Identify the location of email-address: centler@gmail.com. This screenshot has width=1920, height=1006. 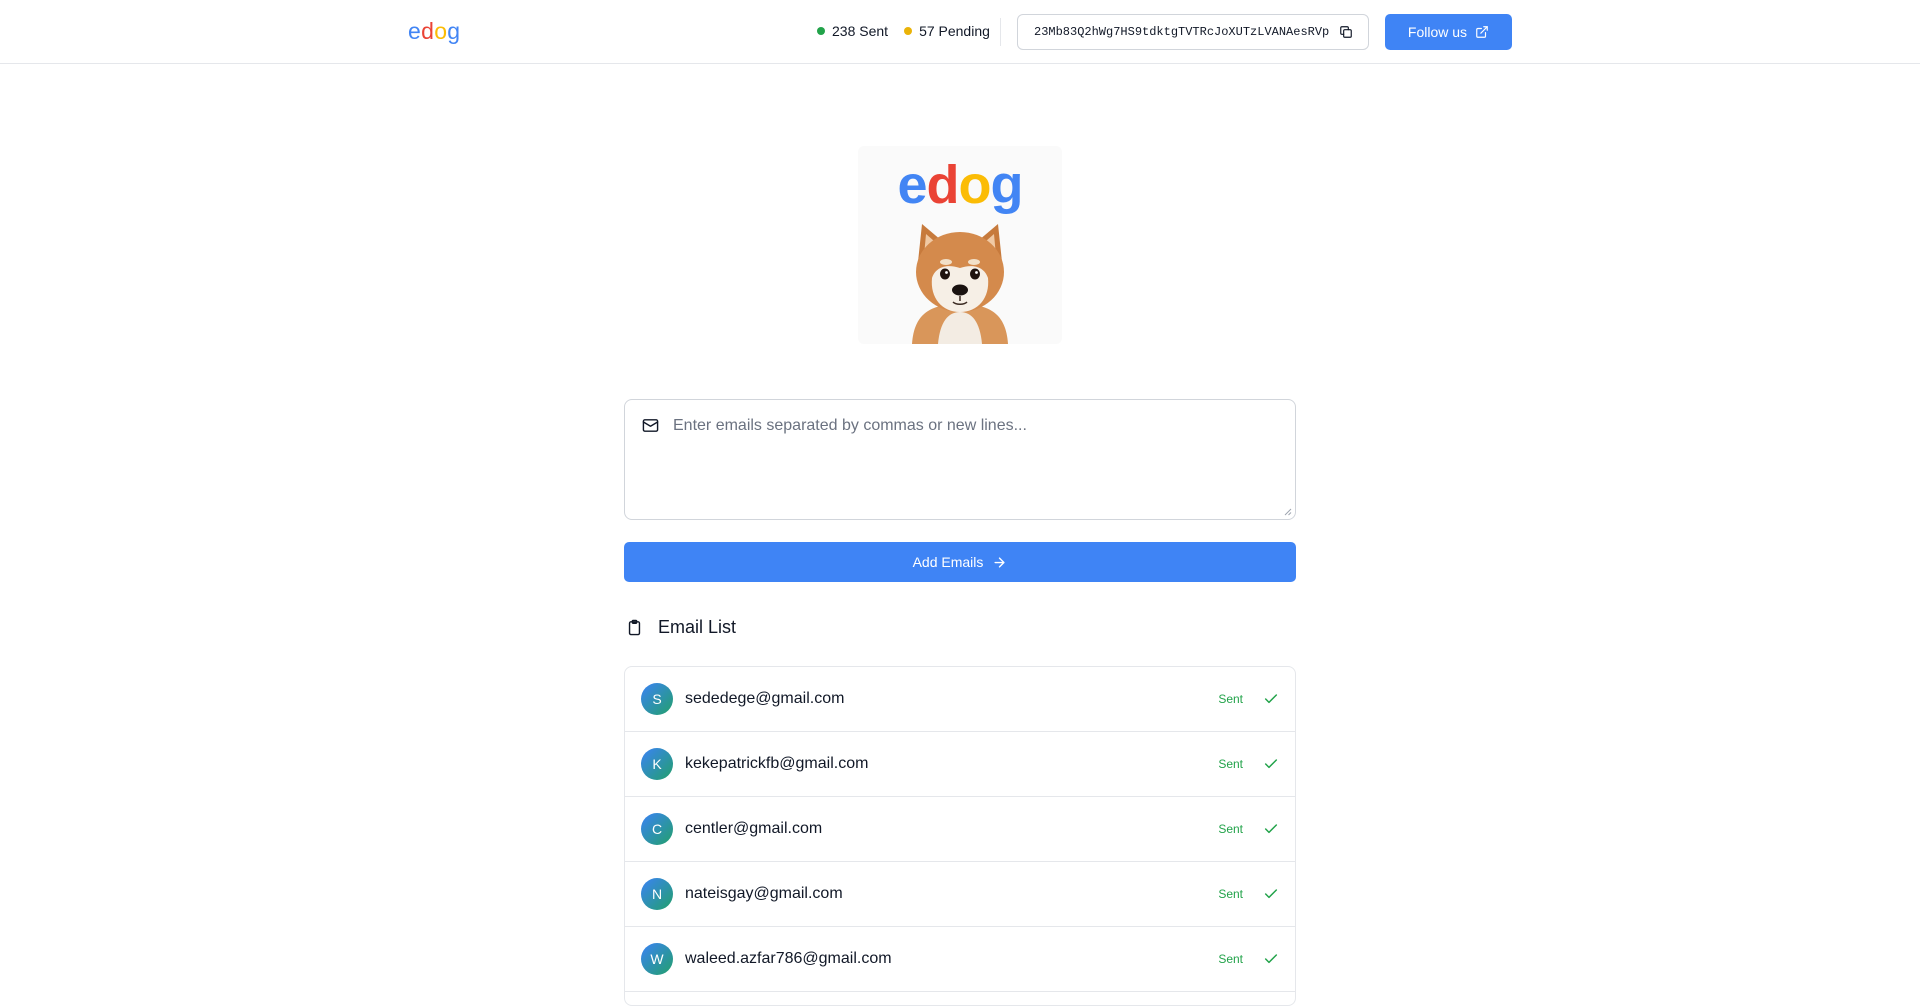
(754, 828).